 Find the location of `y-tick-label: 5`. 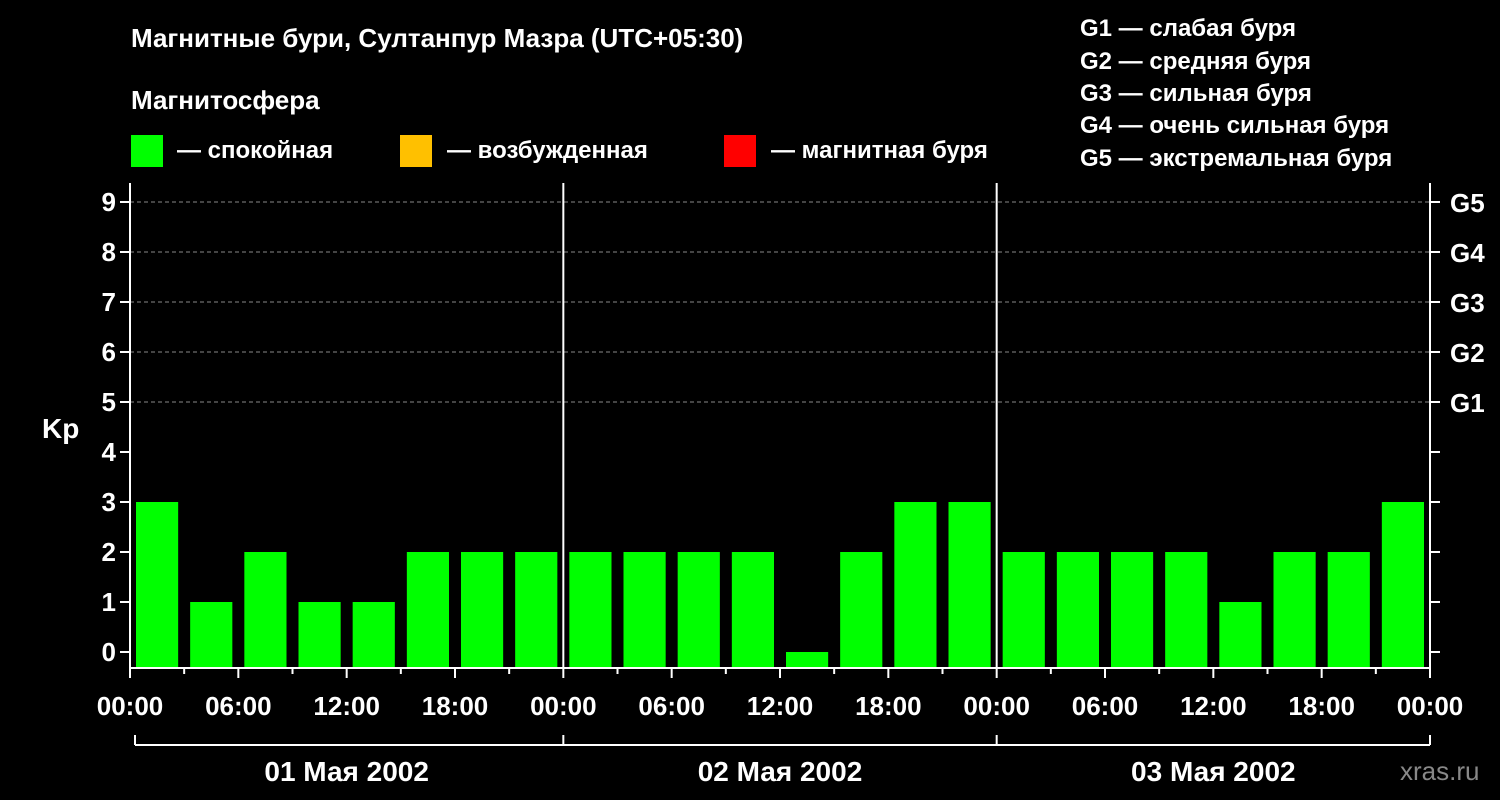

y-tick-label: 5 is located at coordinates (109, 402).